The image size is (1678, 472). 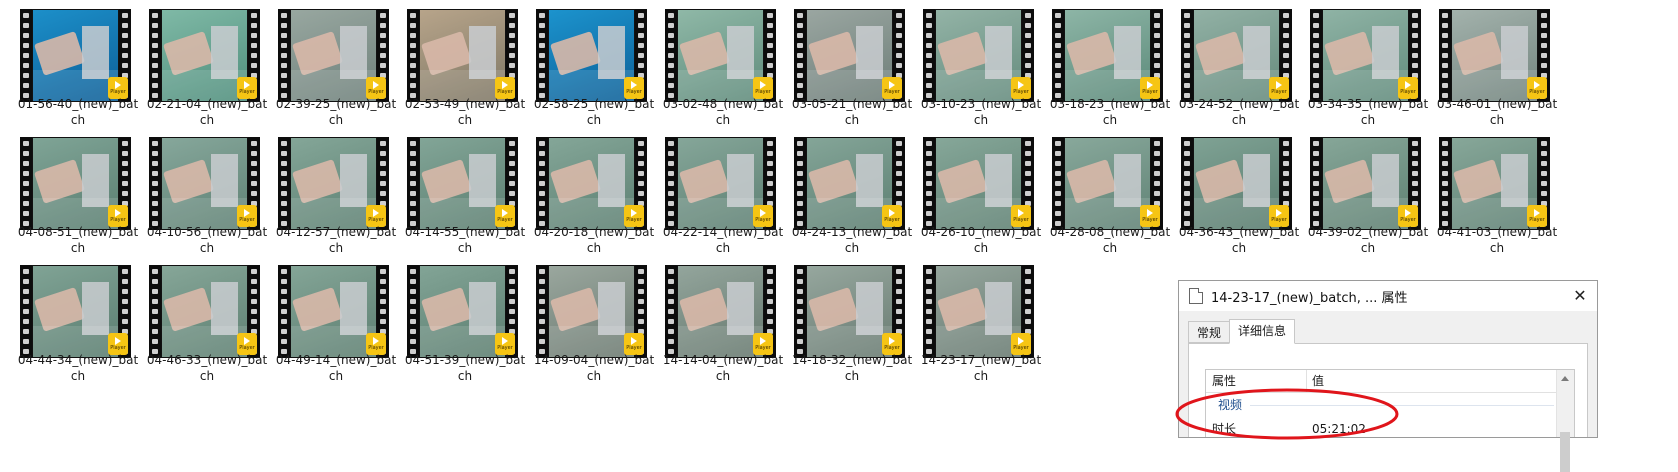 I want to click on file-item: Player 04-36-43_(new)_batch, so click(x=1230, y=192).